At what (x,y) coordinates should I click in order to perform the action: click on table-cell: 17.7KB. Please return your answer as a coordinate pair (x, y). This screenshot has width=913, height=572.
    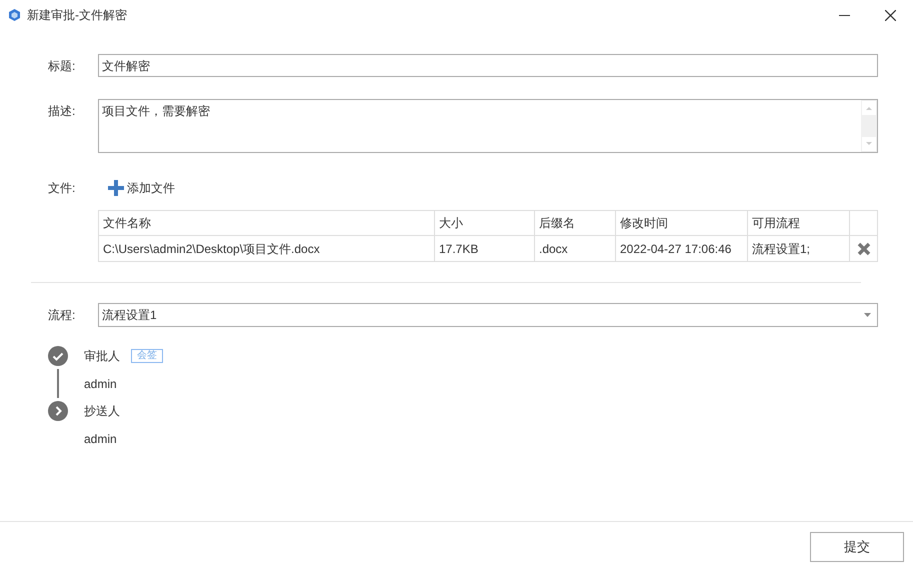
    Looking at the image, I should click on (485, 248).